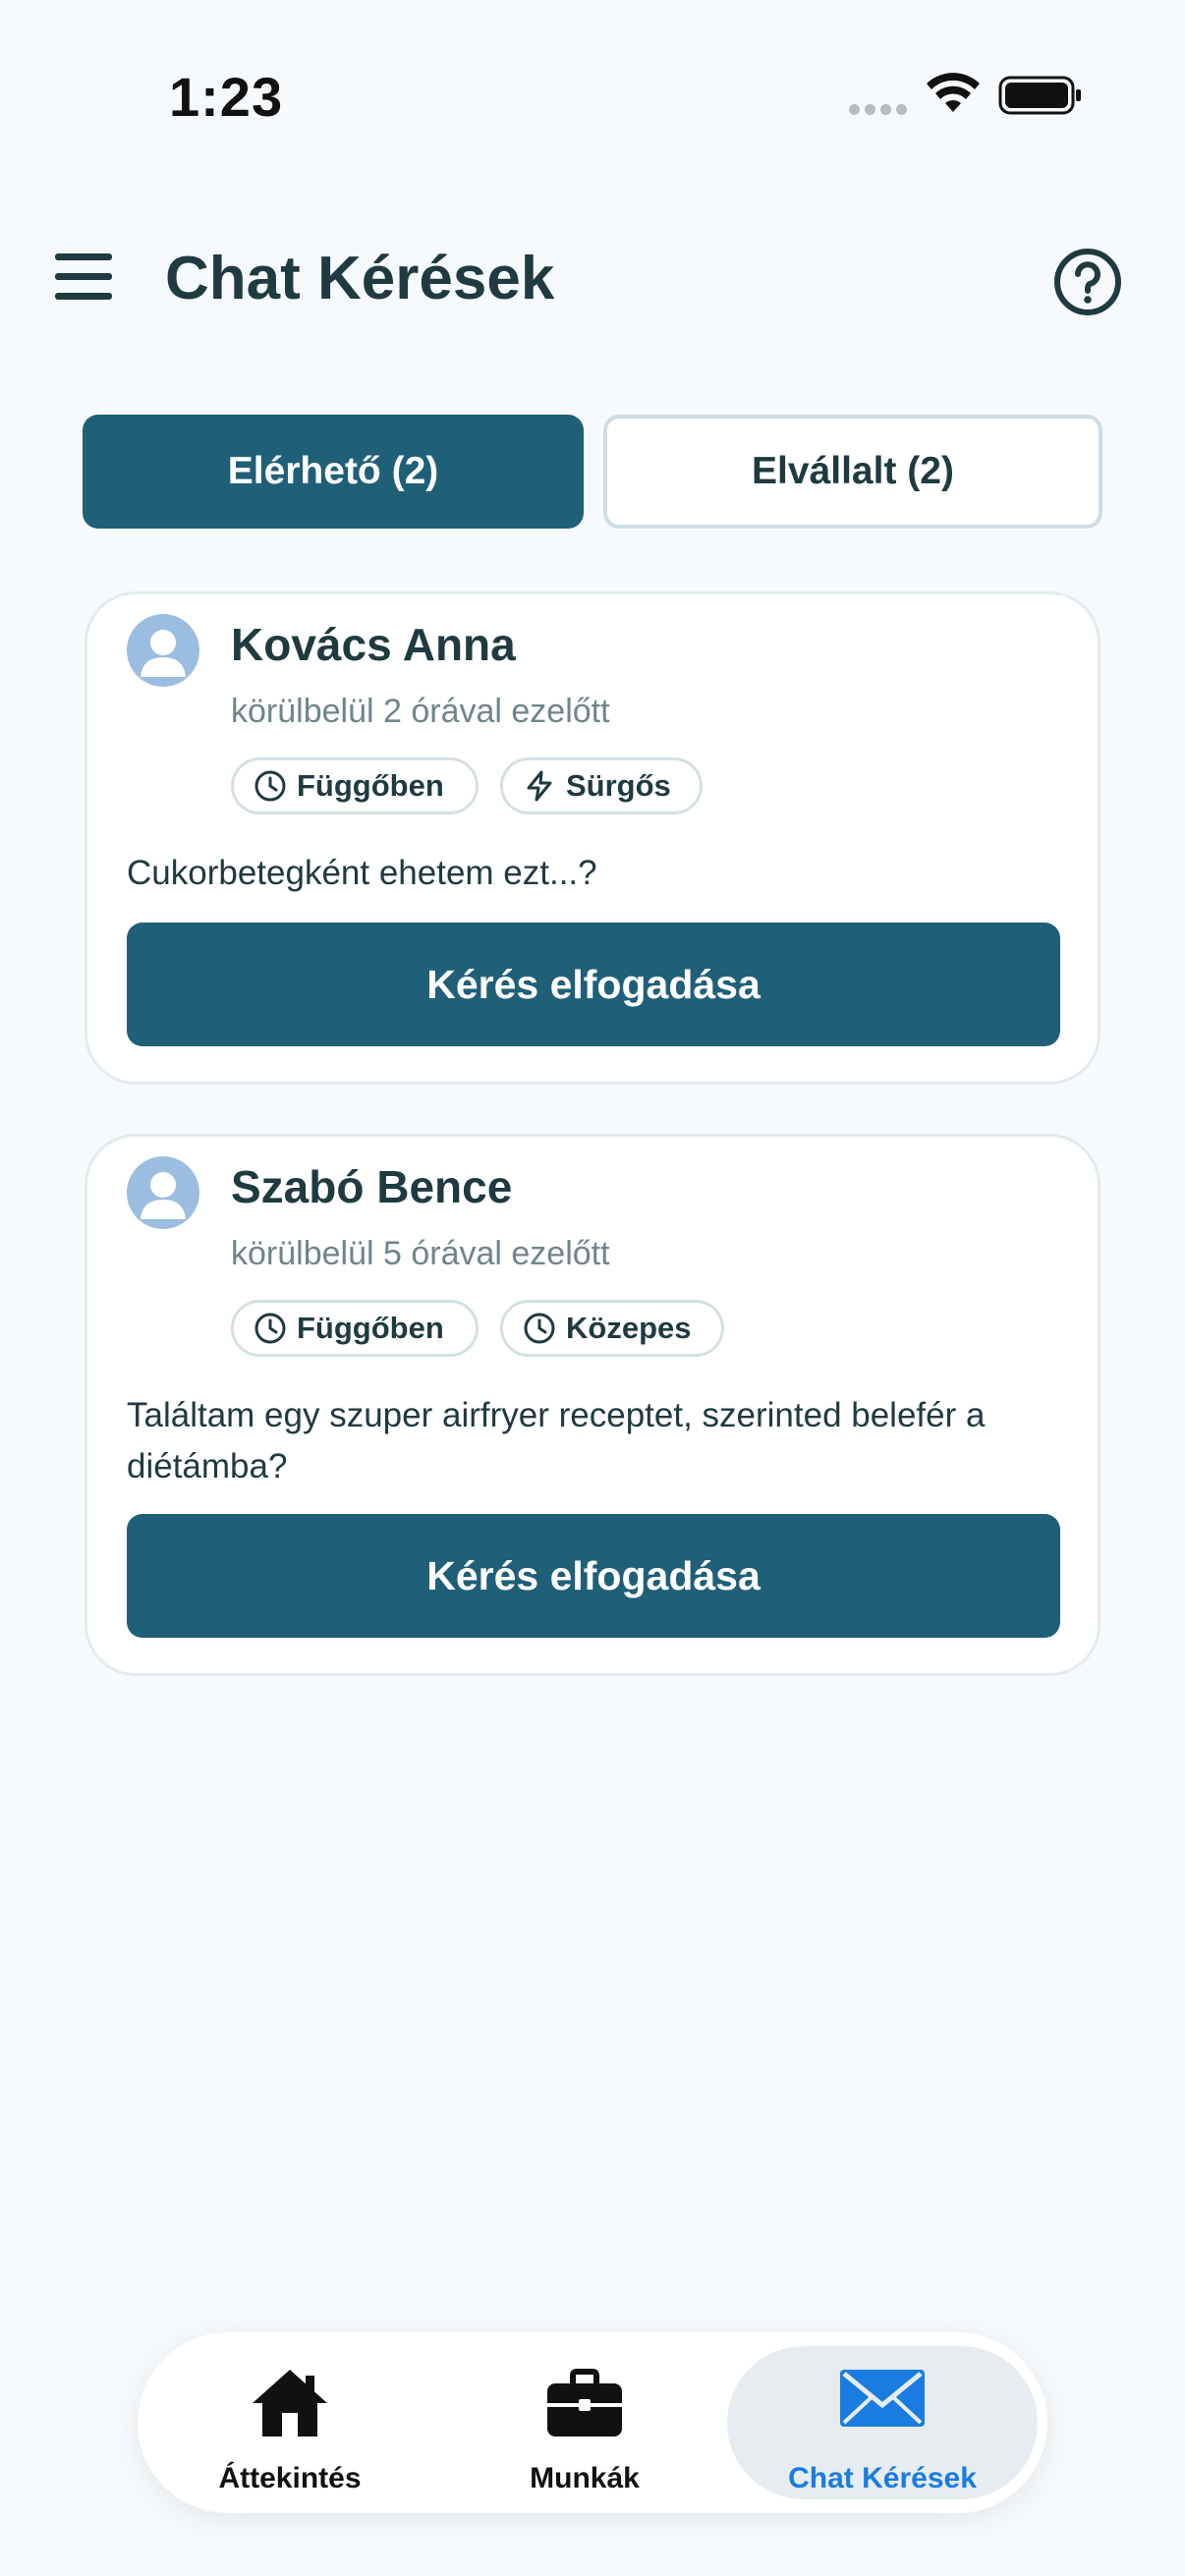  I want to click on status-time: 1:23, so click(227, 97).